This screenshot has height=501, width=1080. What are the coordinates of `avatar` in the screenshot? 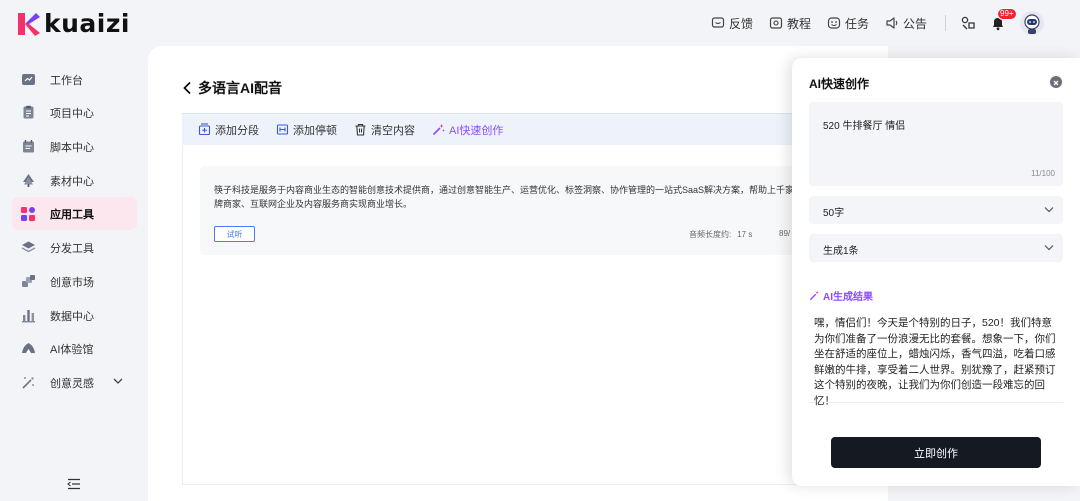 It's located at (1032, 23).